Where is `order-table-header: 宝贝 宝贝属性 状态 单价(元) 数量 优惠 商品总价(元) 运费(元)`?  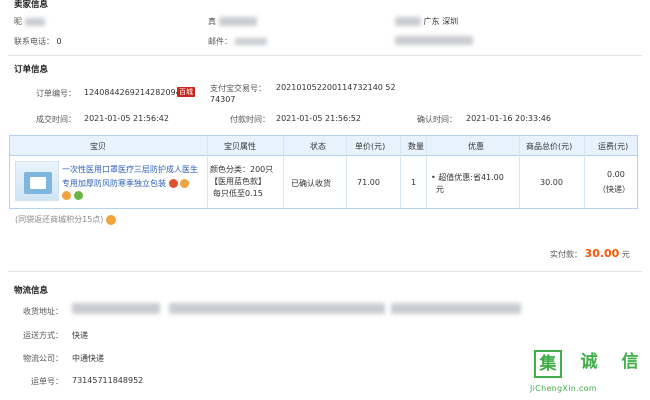 order-table-header: 宝贝 宝贝属性 状态 单价(元) 数量 优惠 商品总价(元) 运费(元) is located at coordinates (323, 146).